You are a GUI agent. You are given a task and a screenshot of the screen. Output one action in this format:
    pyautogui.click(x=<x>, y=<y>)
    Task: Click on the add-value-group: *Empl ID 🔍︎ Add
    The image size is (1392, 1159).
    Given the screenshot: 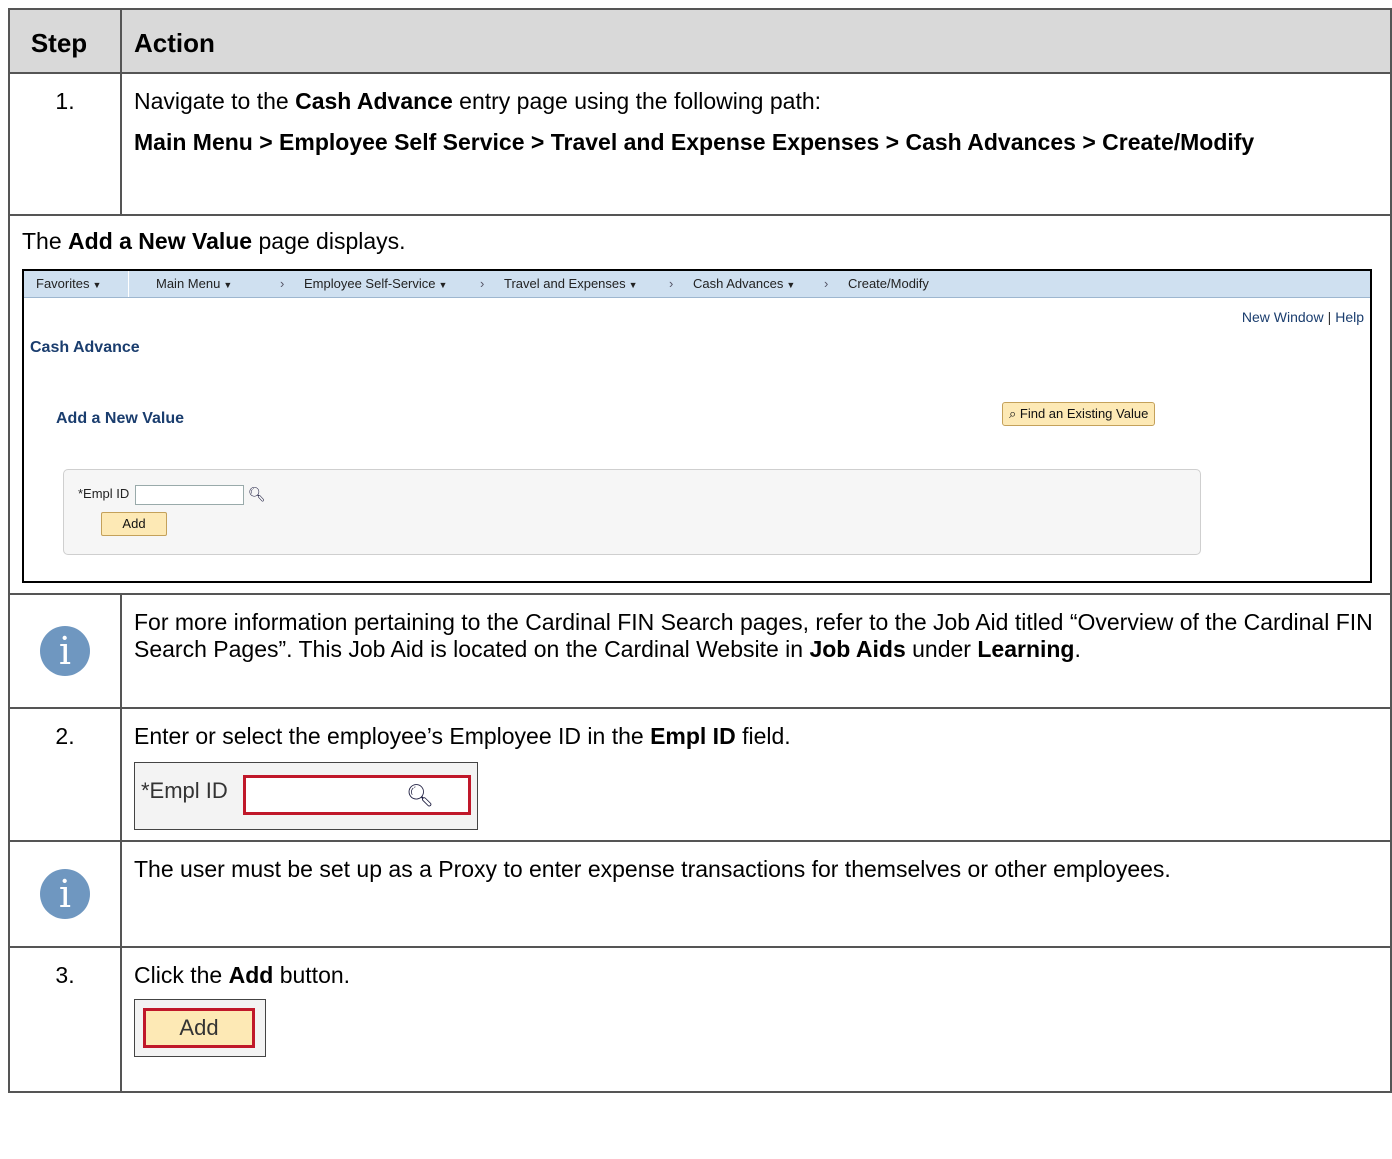 What is the action you would take?
    pyautogui.click(x=632, y=512)
    